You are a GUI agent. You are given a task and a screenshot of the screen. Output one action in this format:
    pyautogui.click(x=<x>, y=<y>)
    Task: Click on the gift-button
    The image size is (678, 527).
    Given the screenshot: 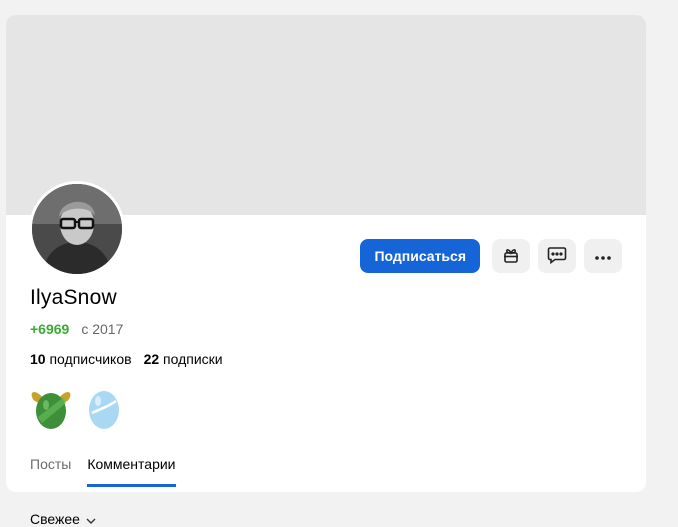 What is the action you would take?
    pyautogui.click(x=511, y=256)
    